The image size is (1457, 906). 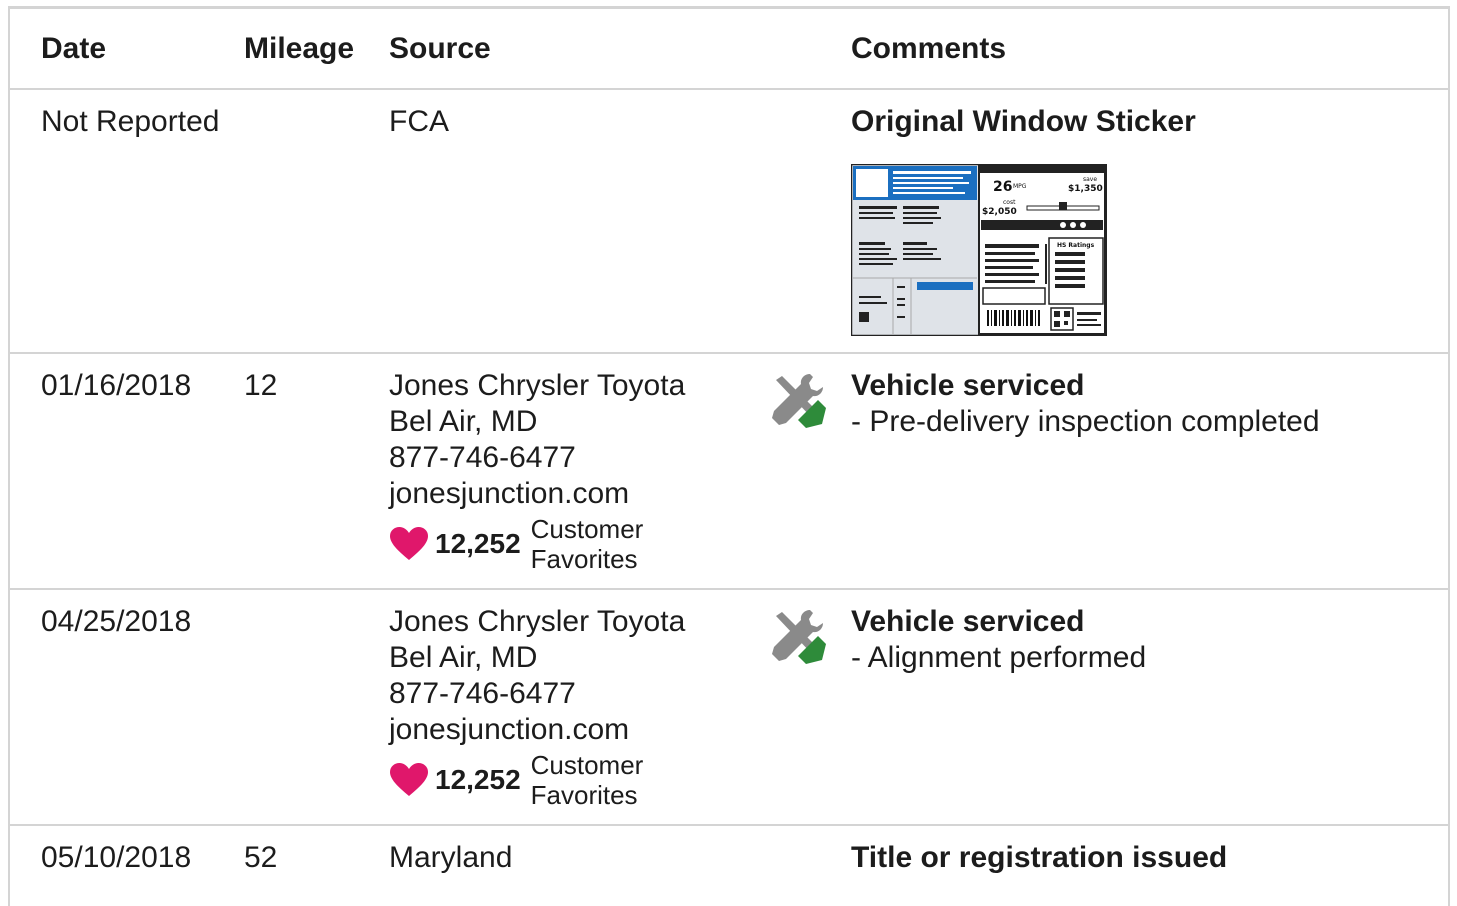 I want to click on row-source: Maryland, so click(x=451, y=857).